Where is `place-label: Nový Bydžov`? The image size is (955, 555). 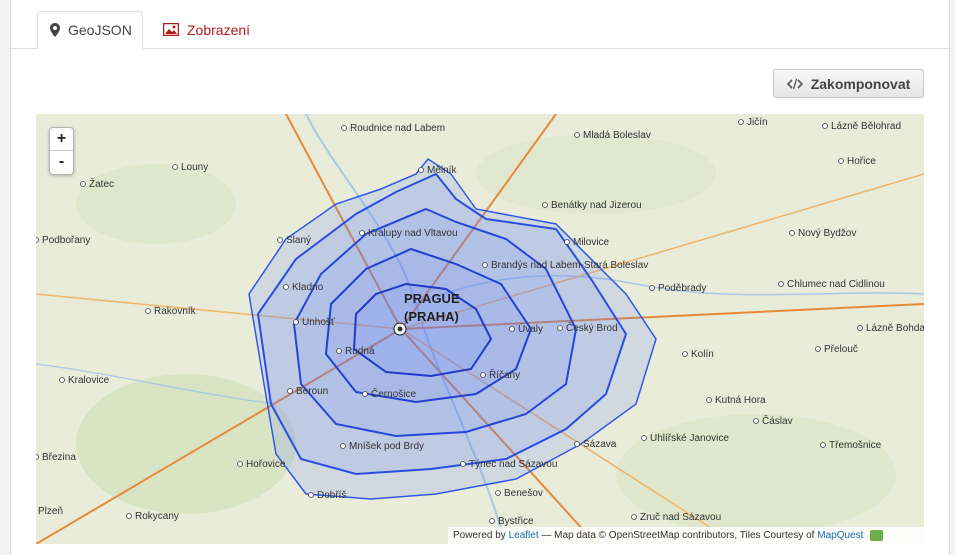
place-label: Nový Bydžov is located at coordinates (827, 233).